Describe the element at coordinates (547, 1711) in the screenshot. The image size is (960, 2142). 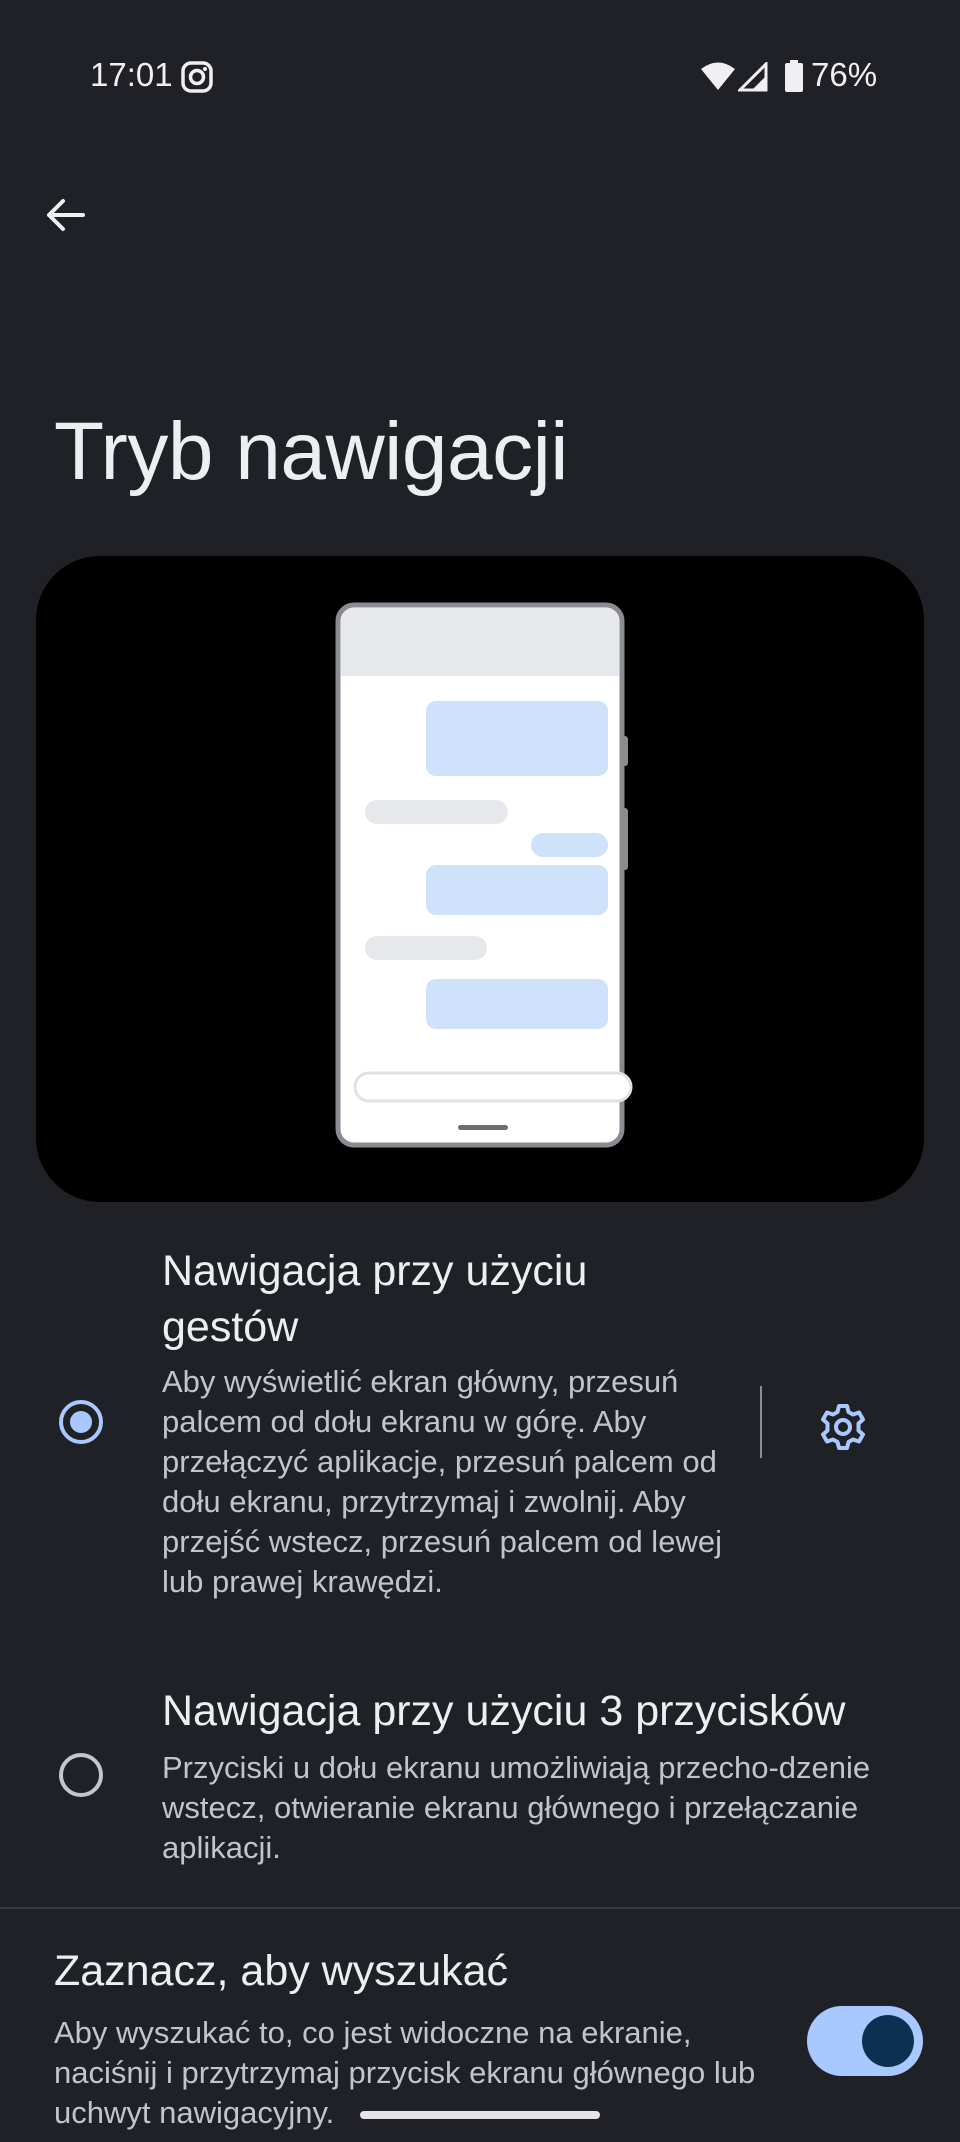
I see `three-button-navigation-title: Nawigacja przy użyciu 3 przycisków` at that location.